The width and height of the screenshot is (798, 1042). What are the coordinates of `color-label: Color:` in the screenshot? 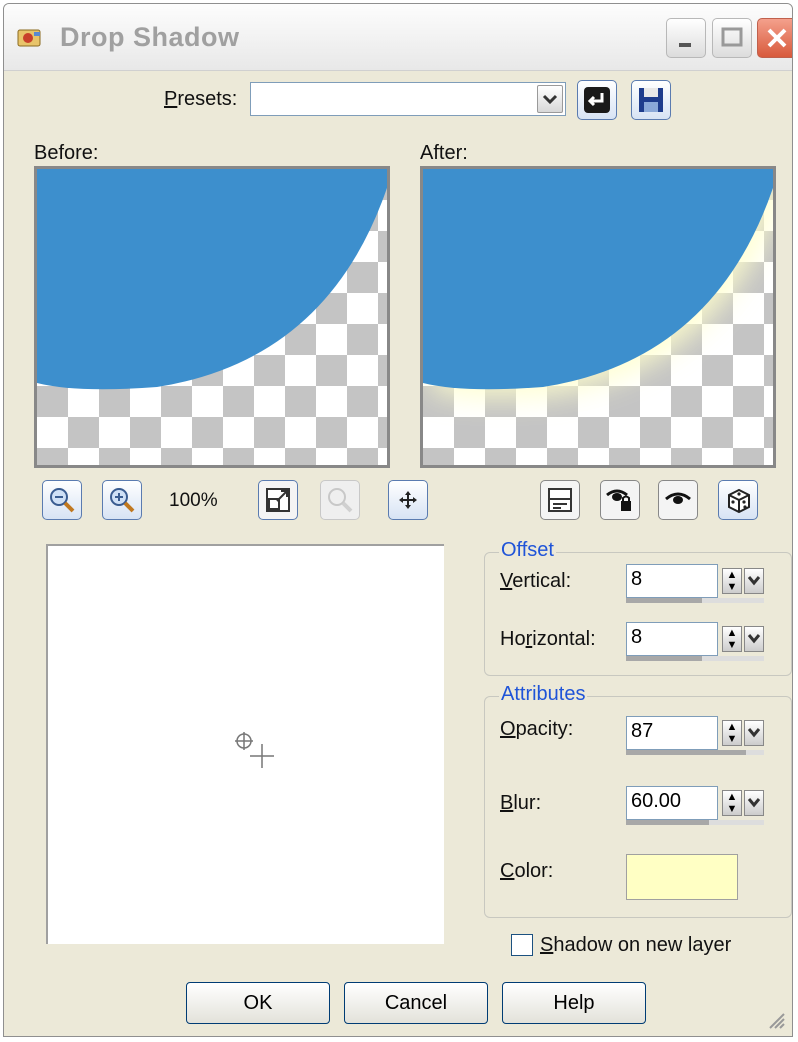 It's located at (527, 871).